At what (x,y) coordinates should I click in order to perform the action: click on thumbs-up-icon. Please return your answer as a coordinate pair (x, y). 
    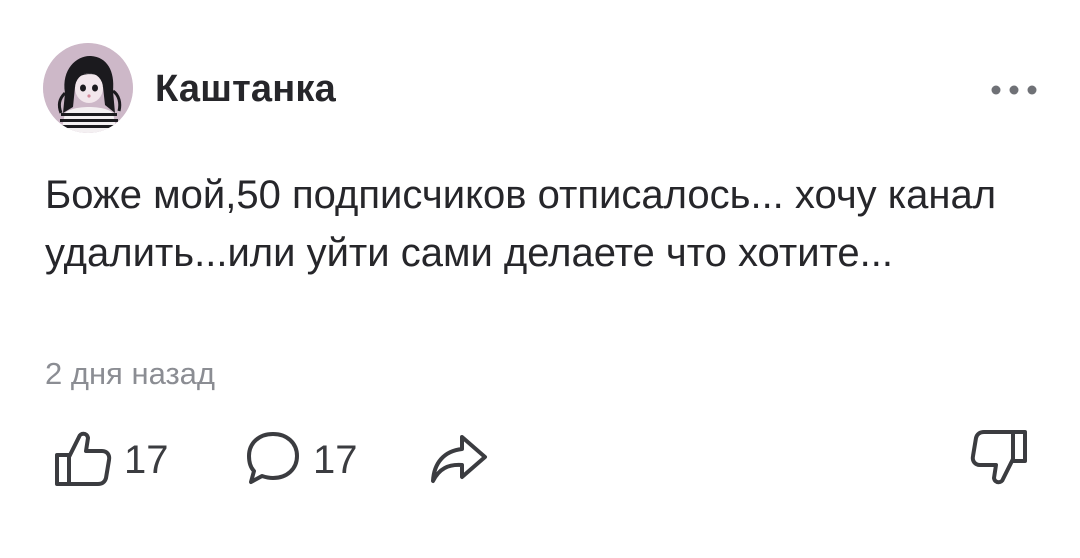
    Looking at the image, I should click on (83, 460).